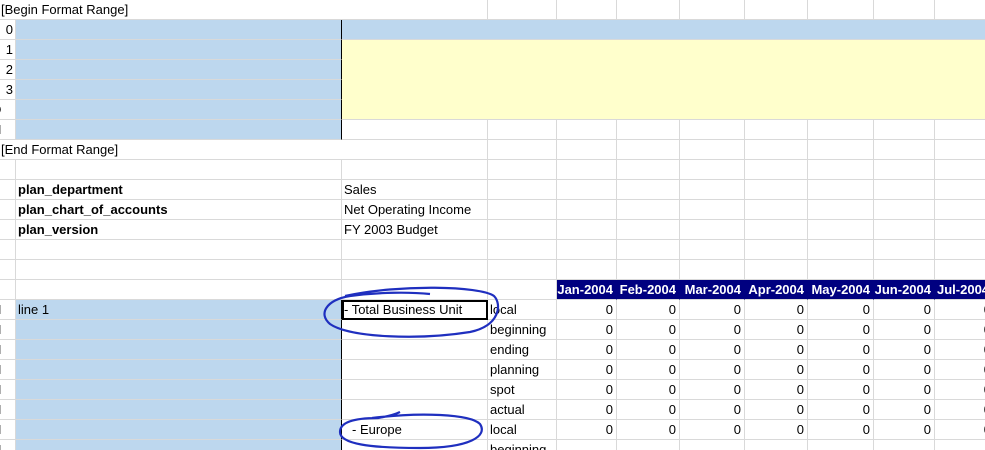 The image size is (985, 450). I want to click on row-code: N, so click(8, 130).